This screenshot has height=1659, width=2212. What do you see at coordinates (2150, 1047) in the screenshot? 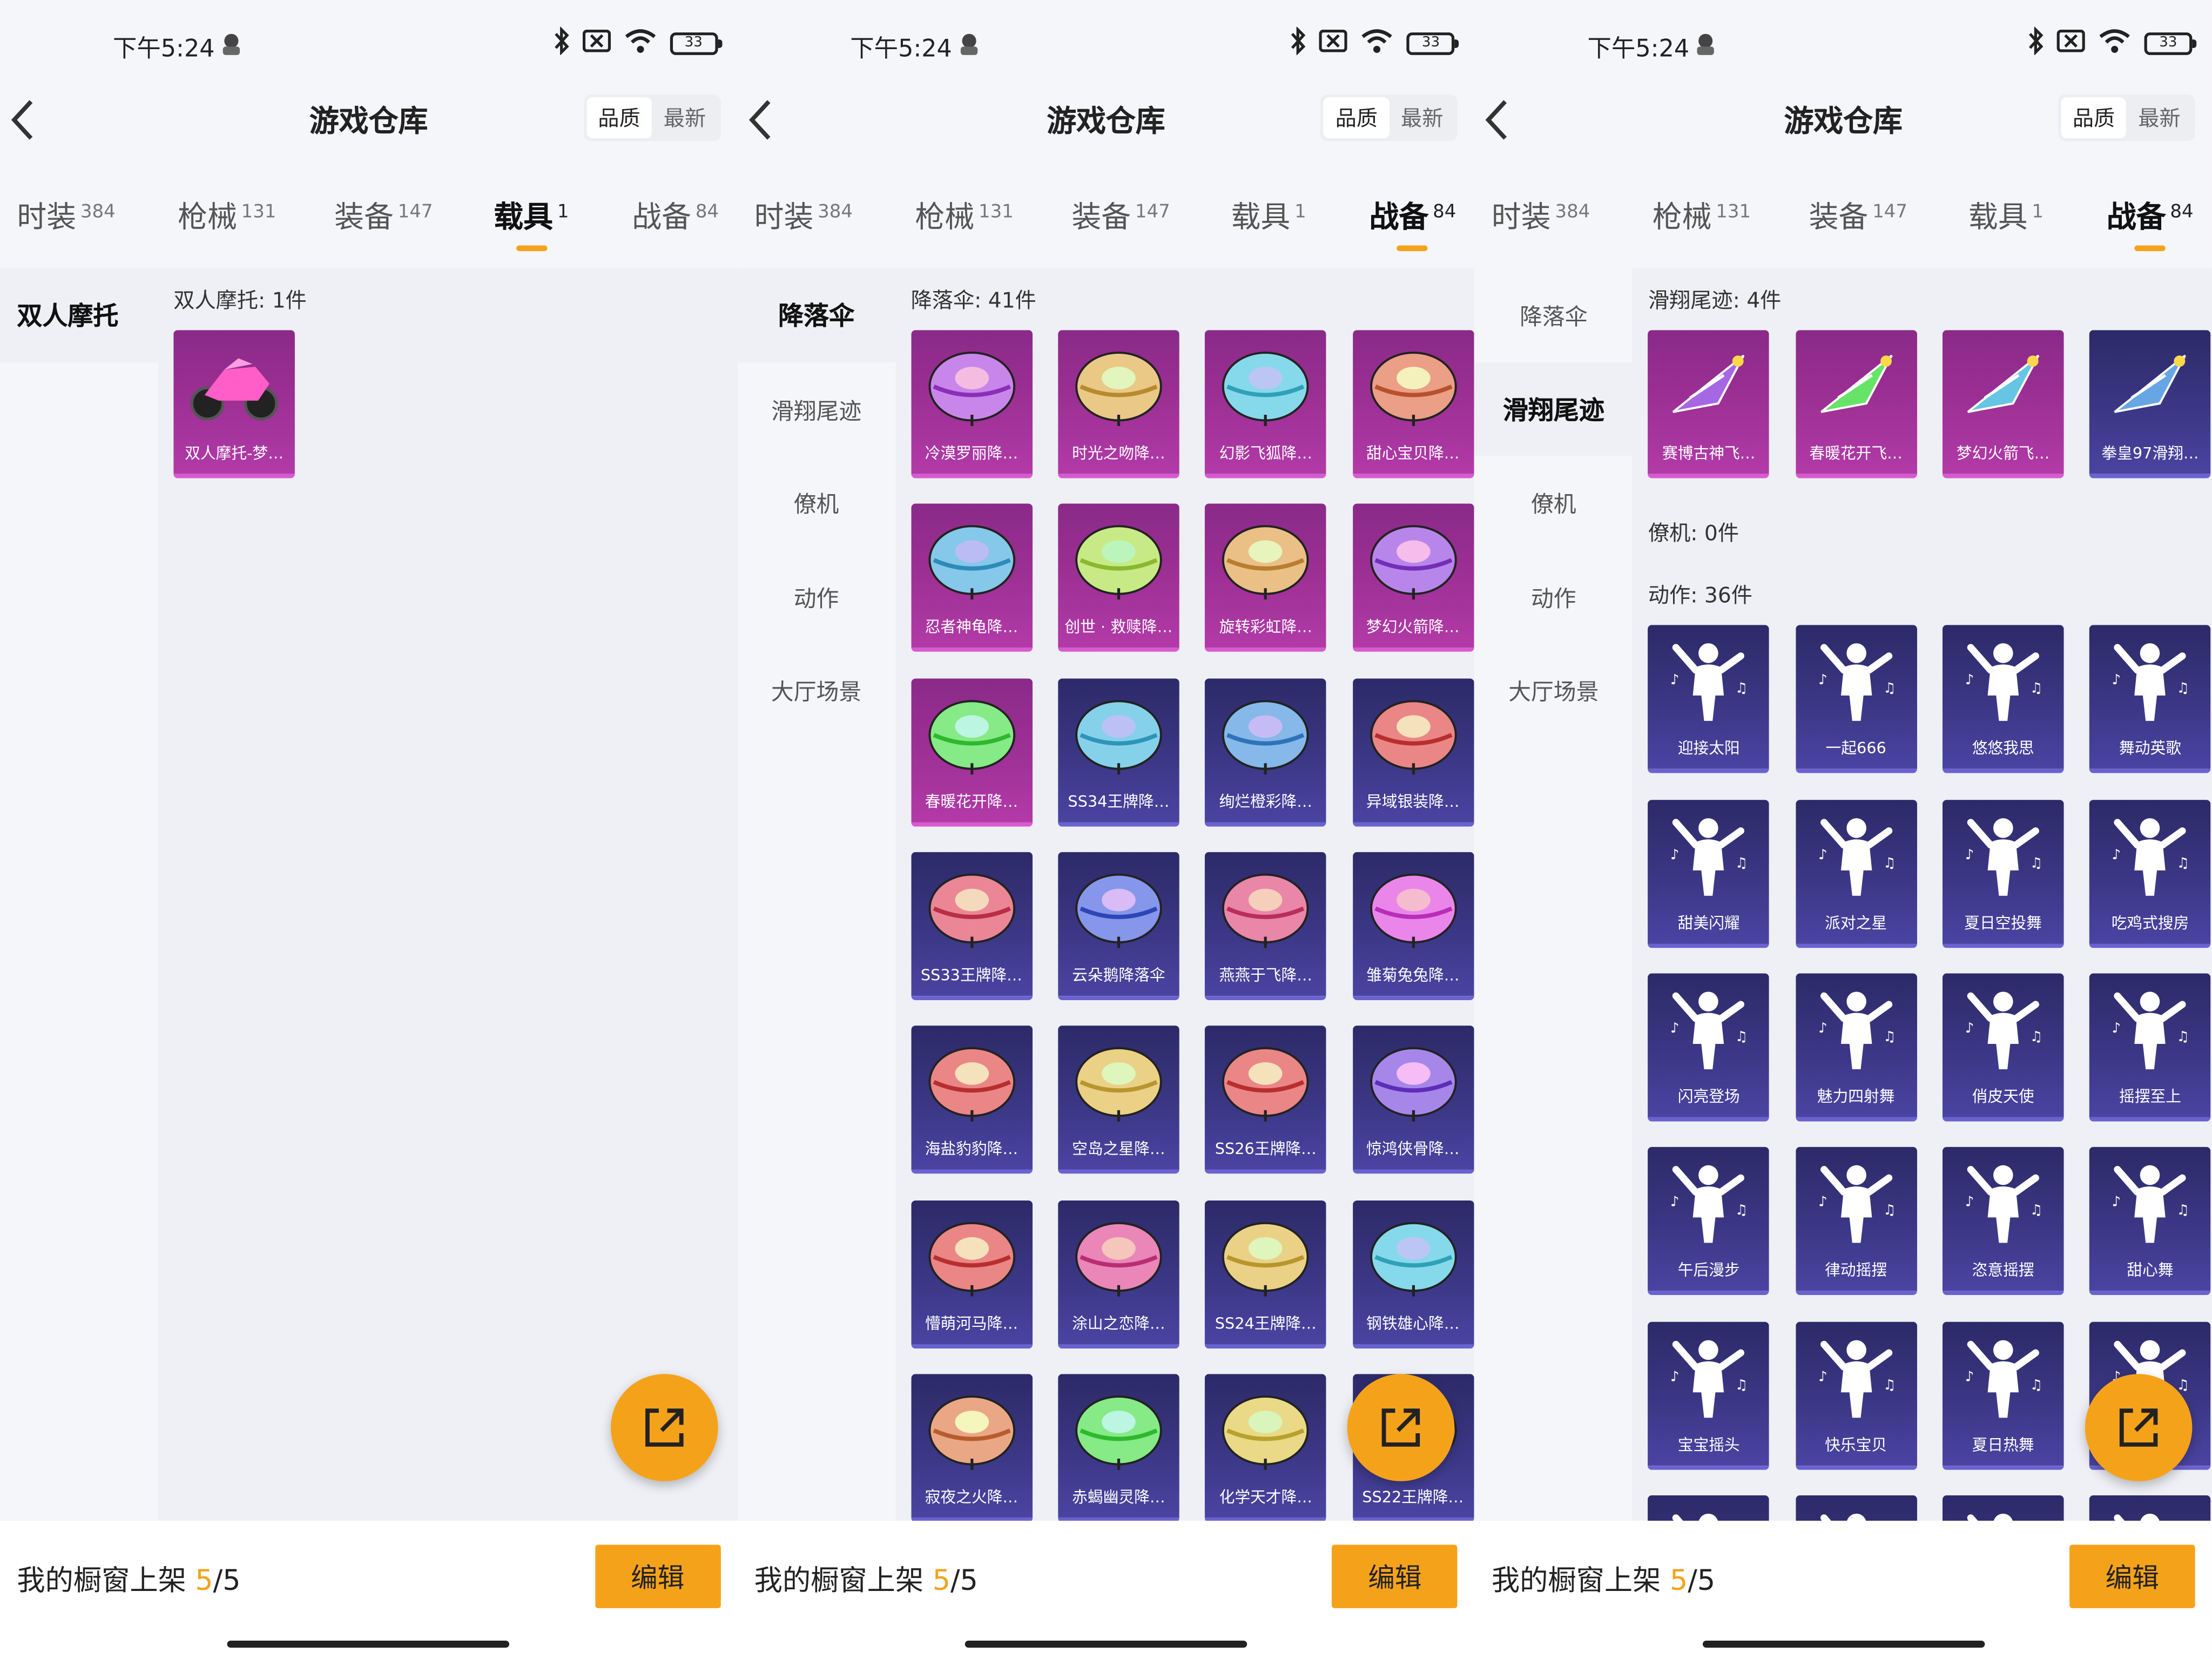
I see `item-card: ♪ ♫ 摇摆至上` at bounding box center [2150, 1047].